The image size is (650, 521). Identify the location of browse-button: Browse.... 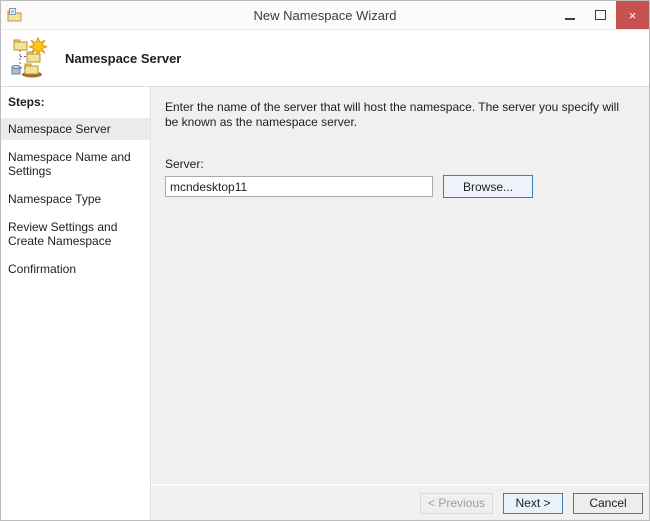
(488, 186).